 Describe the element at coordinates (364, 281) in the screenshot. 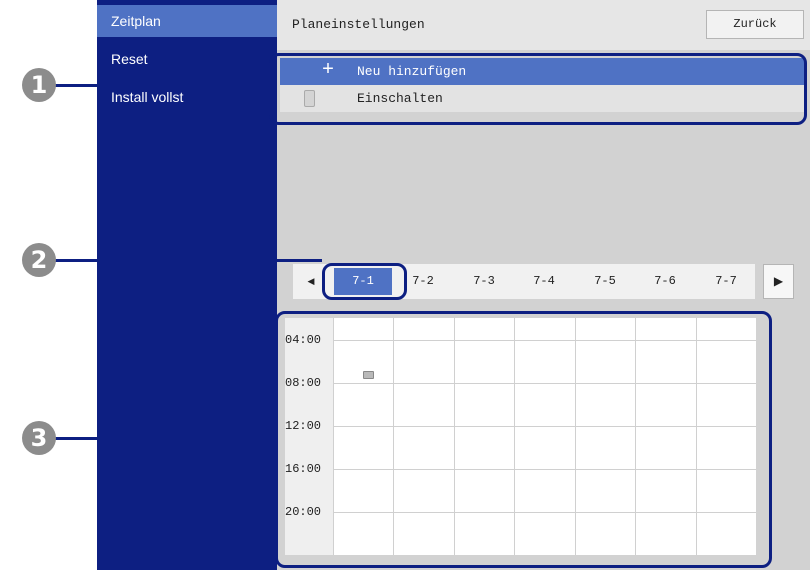

I see `callout-highlight-tab` at that location.